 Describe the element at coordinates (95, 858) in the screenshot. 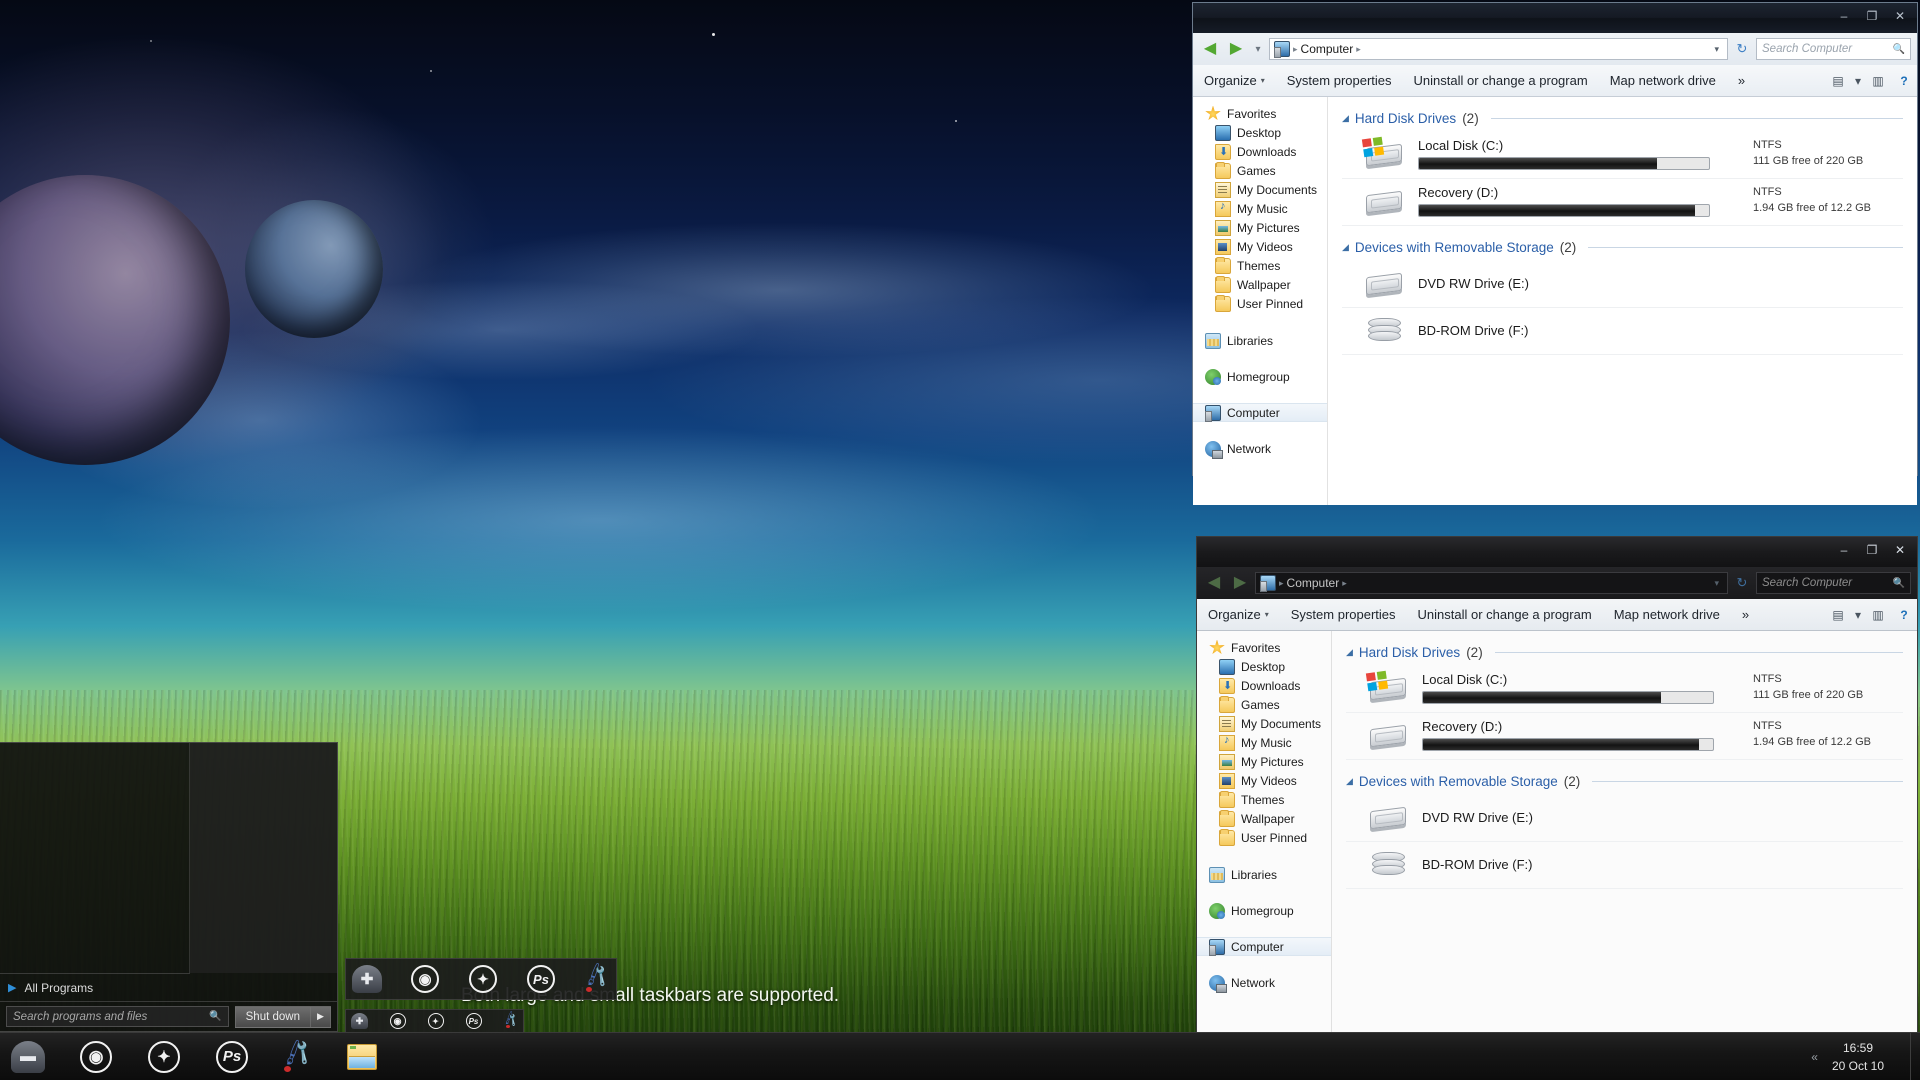

I see `start-menu-programs-pane` at that location.